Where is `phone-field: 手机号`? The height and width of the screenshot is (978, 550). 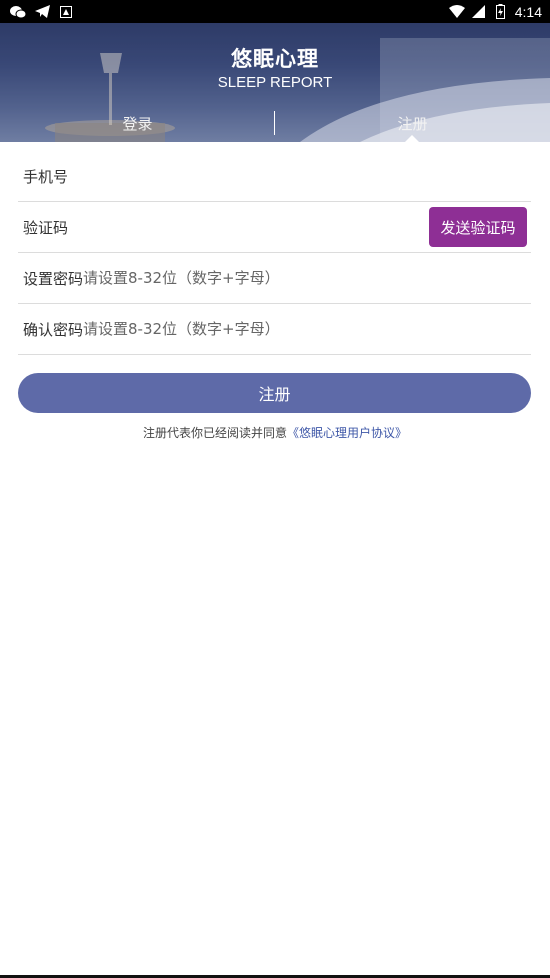
phone-field: 手机号 is located at coordinates (45, 176).